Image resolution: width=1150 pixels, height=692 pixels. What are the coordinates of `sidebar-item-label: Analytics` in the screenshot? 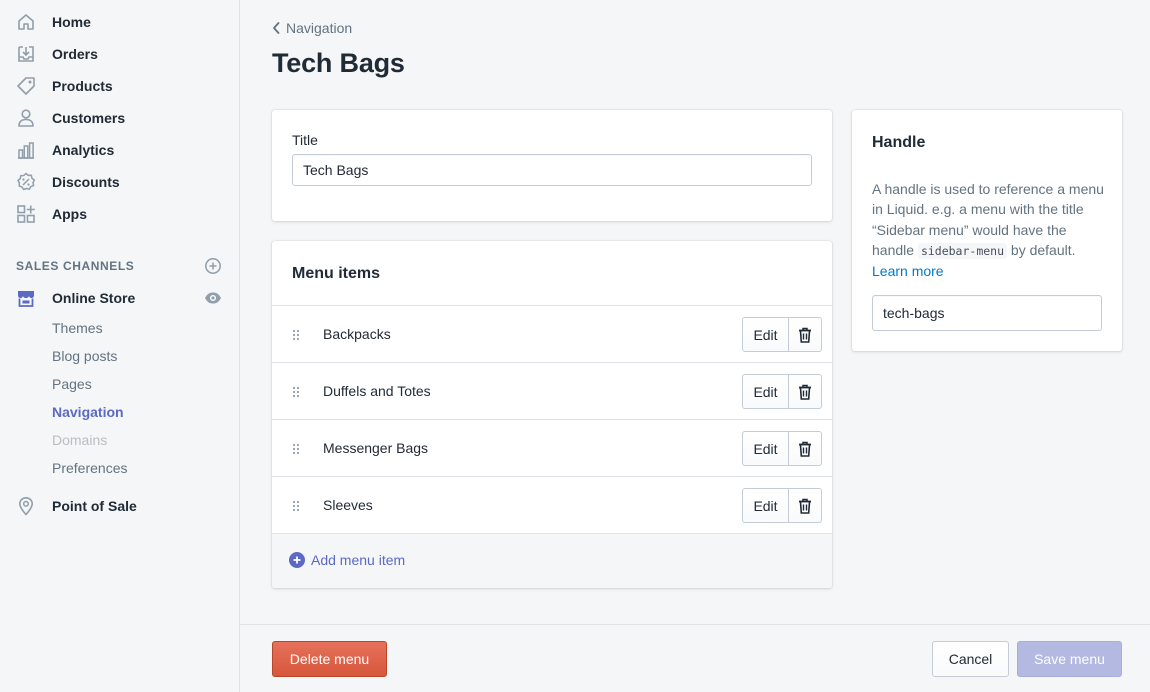 It's located at (83, 150).